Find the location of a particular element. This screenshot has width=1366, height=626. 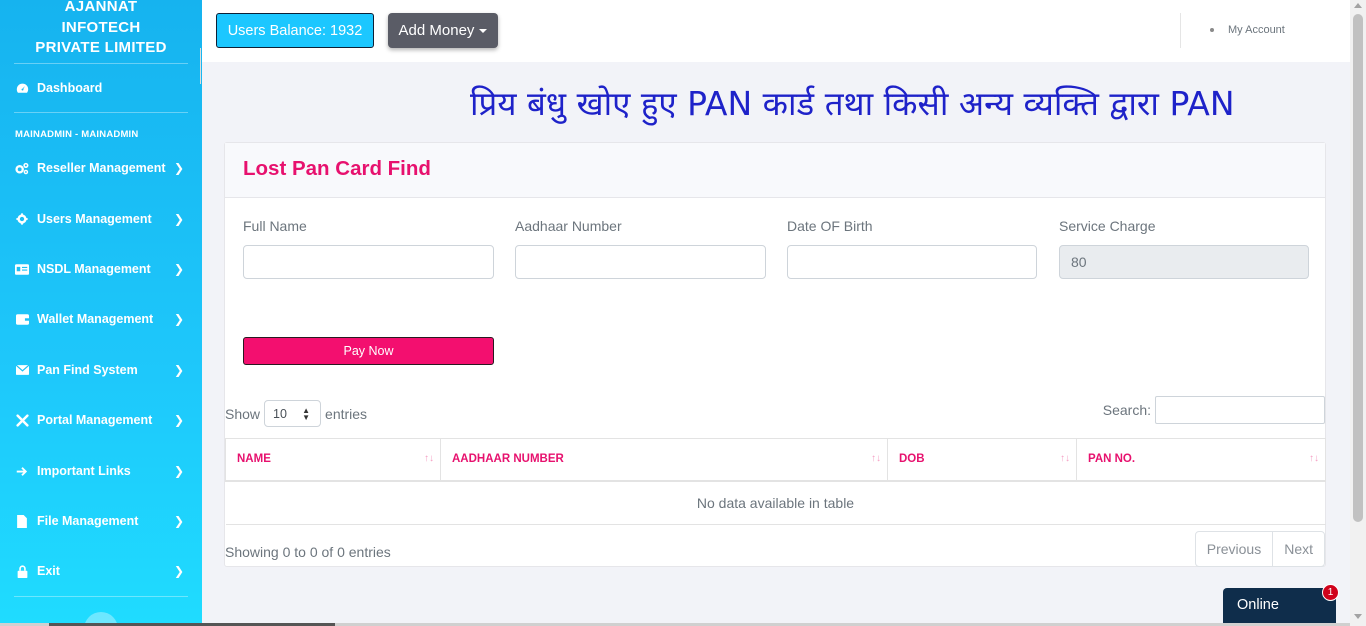

brand-line-2: INFOTECH is located at coordinates (101, 27).